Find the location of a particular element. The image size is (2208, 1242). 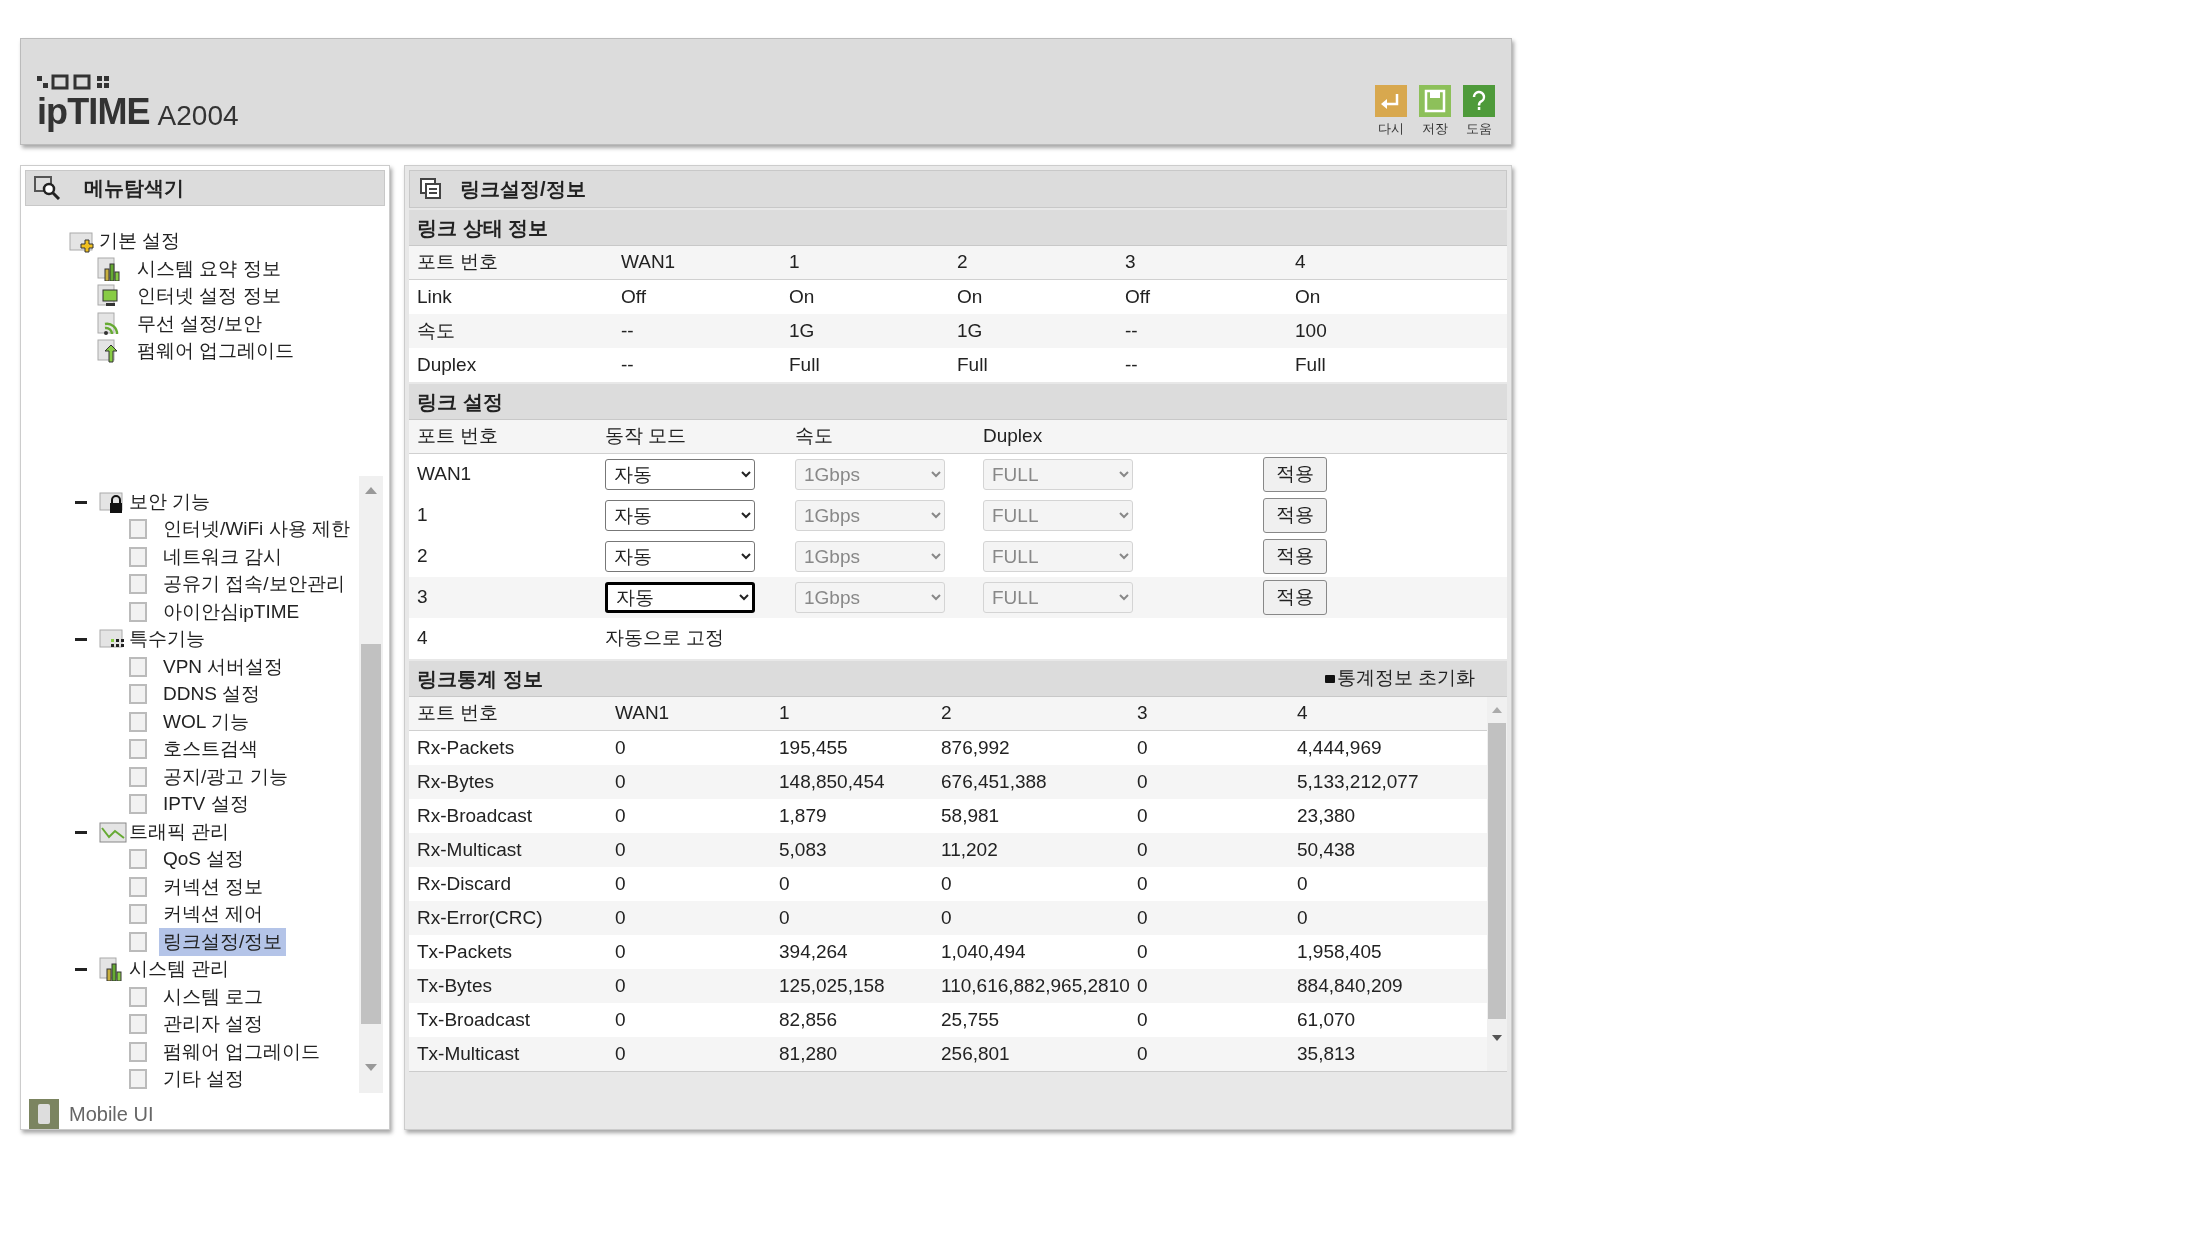

column-header: Duplex is located at coordinates (1013, 436).